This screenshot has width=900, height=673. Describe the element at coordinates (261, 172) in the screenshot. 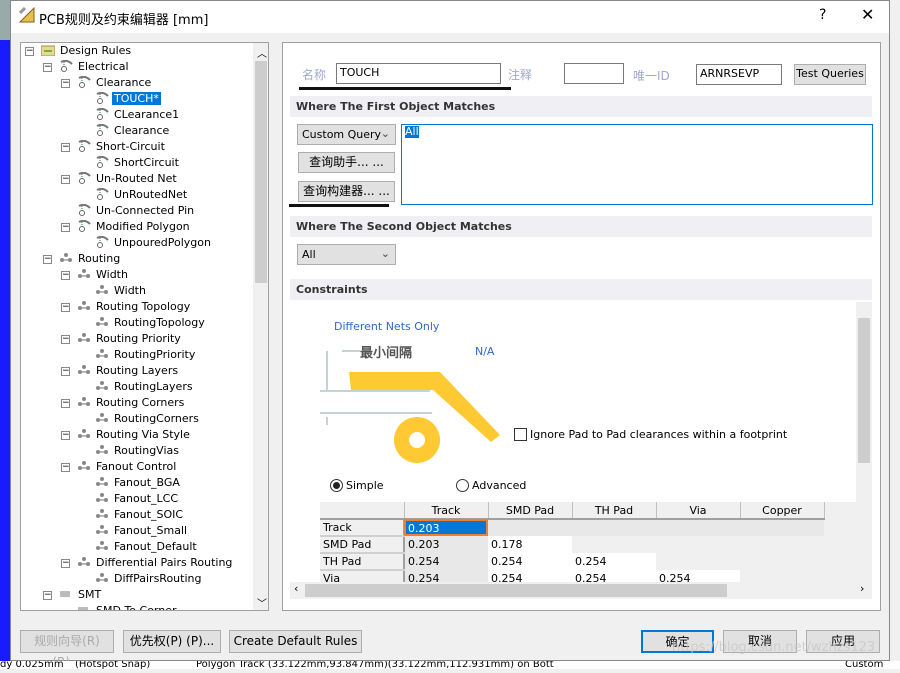

I see `tree-scroll-thumb` at that location.